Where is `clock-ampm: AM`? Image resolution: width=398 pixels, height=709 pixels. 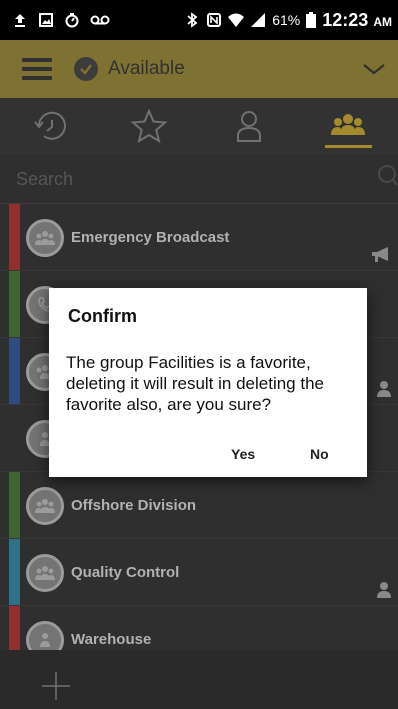
clock-ampm: AM is located at coordinates (382, 21).